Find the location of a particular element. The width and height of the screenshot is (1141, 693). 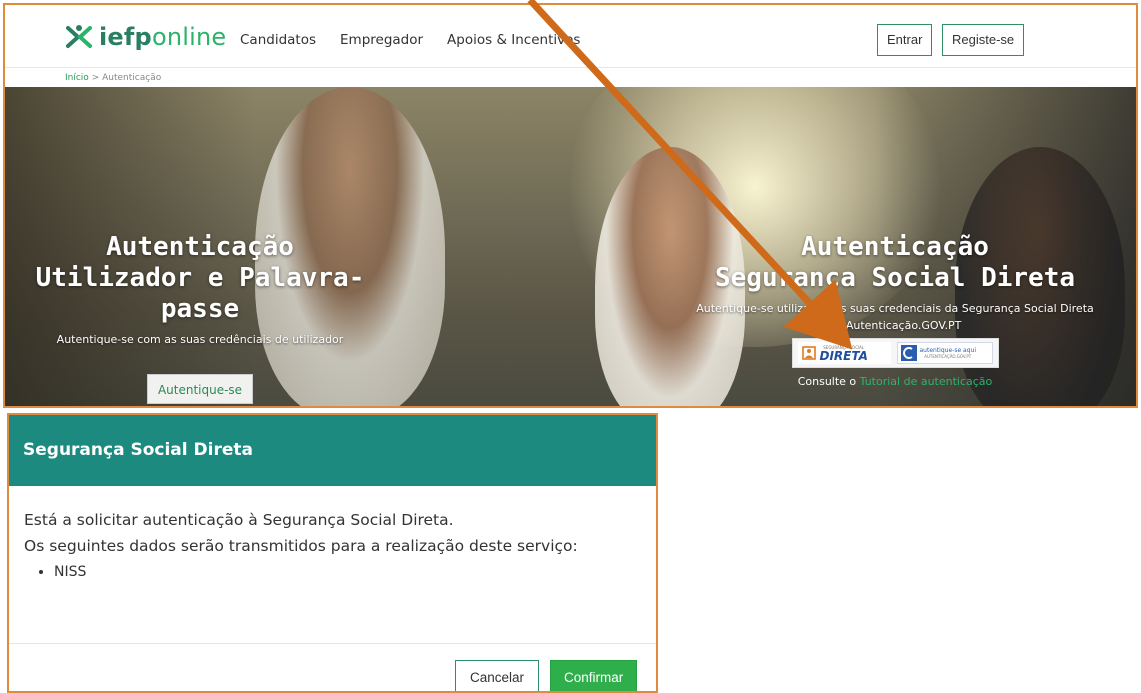

cancel-button: Cancelar is located at coordinates (497, 675).